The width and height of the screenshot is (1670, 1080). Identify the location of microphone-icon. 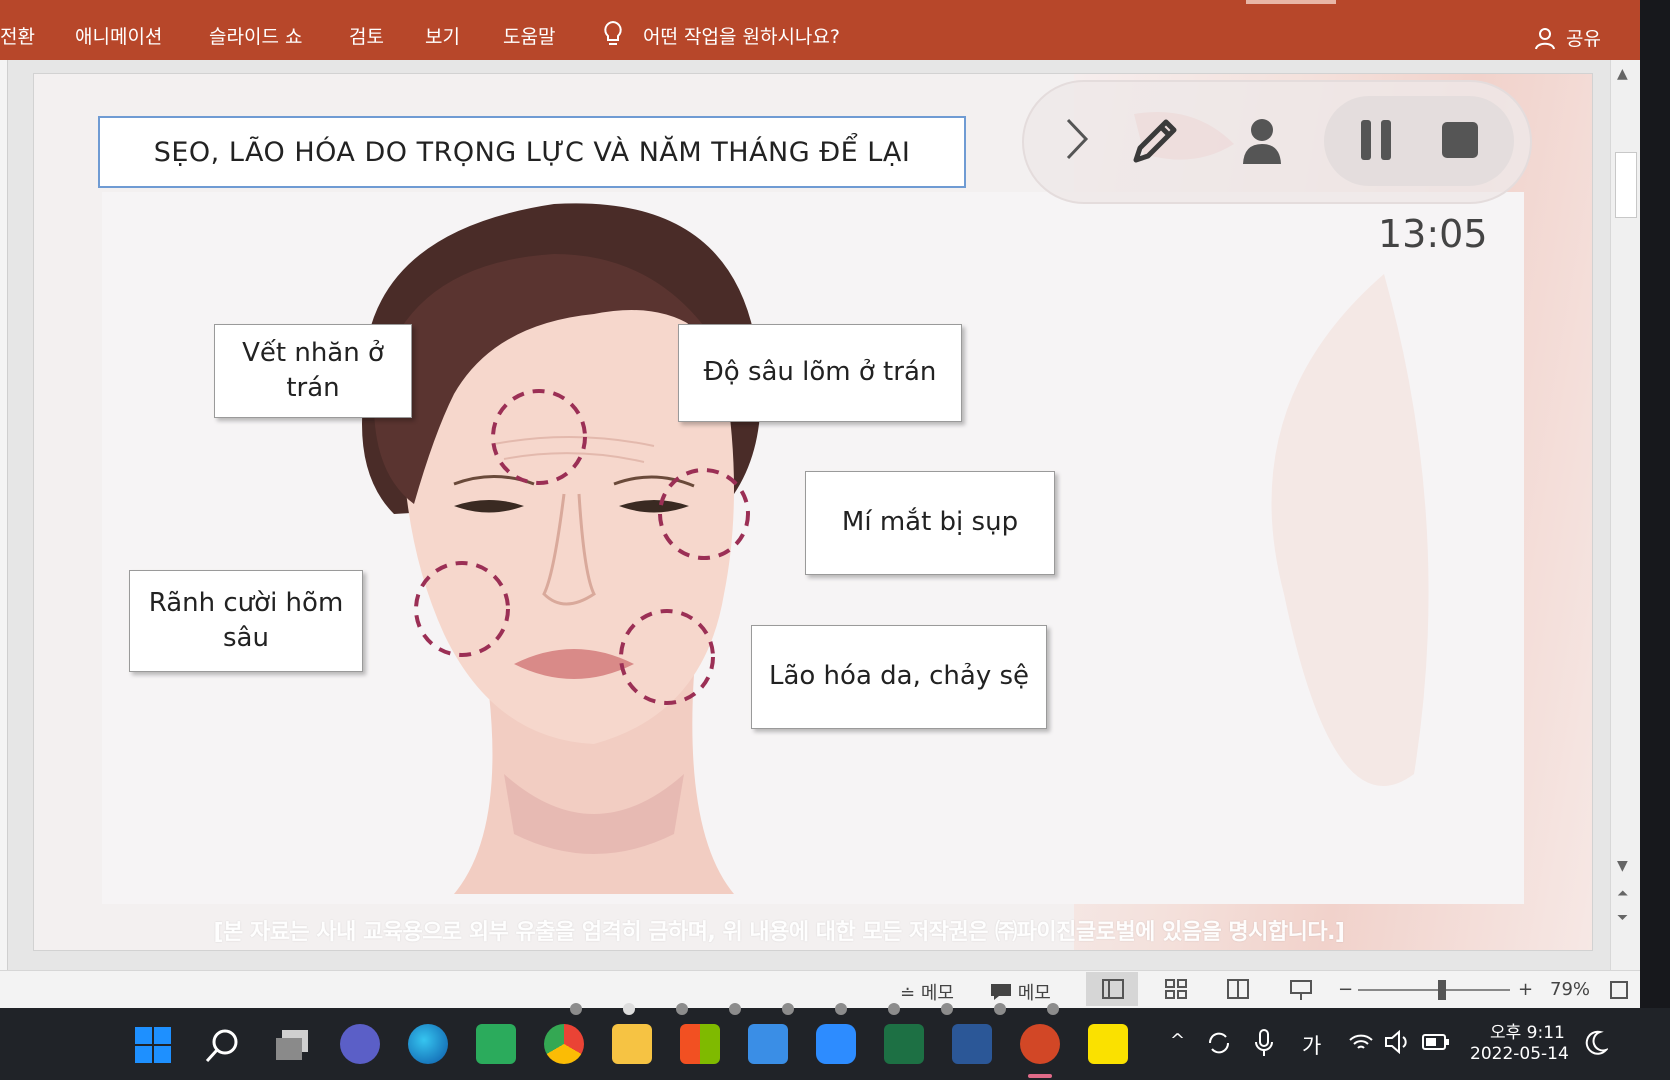
(1264, 1043).